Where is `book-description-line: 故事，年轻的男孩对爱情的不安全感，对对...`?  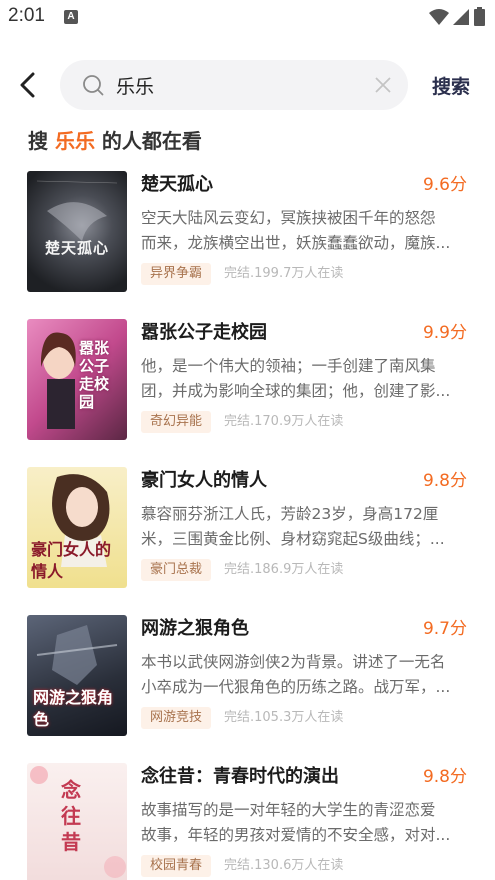 book-description-line: 故事，年轻的男孩对爱情的不安全感，对对... is located at coordinates (296, 835).